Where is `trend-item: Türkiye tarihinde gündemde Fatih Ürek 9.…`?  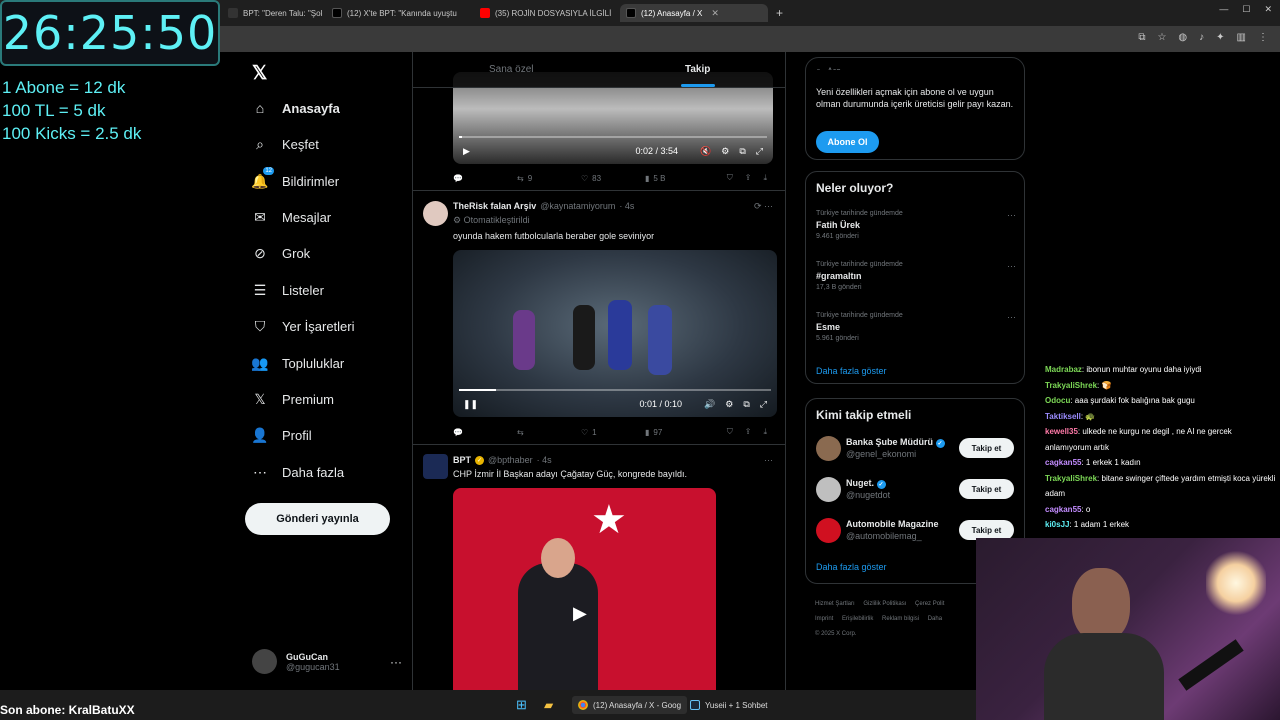
trend-item: Türkiye tarihinde gündemde Fatih Ürek 9.… is located at coordinates (916, 225).